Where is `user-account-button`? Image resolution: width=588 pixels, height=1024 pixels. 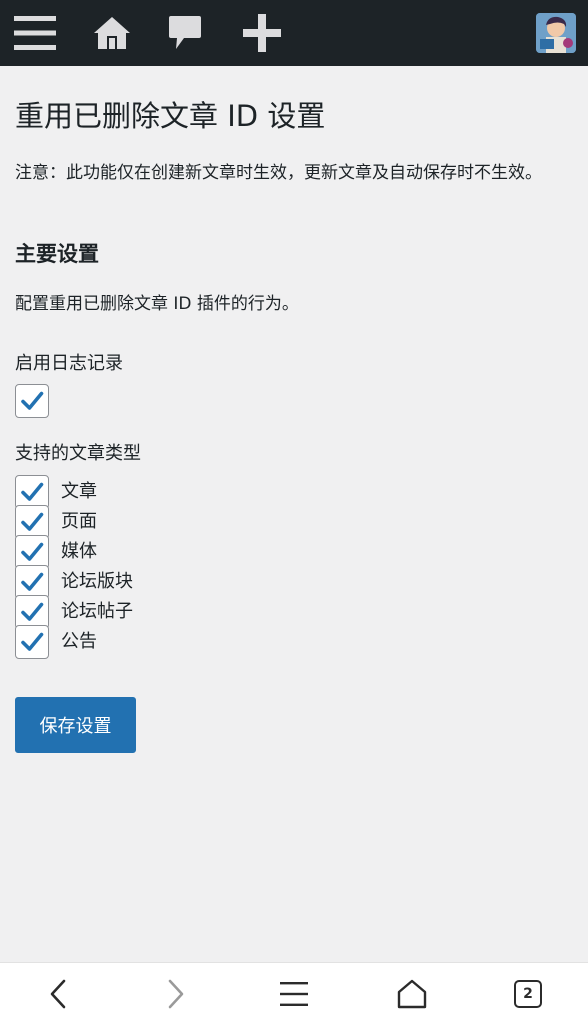
user-account-button is located at coordinates (556, 33).